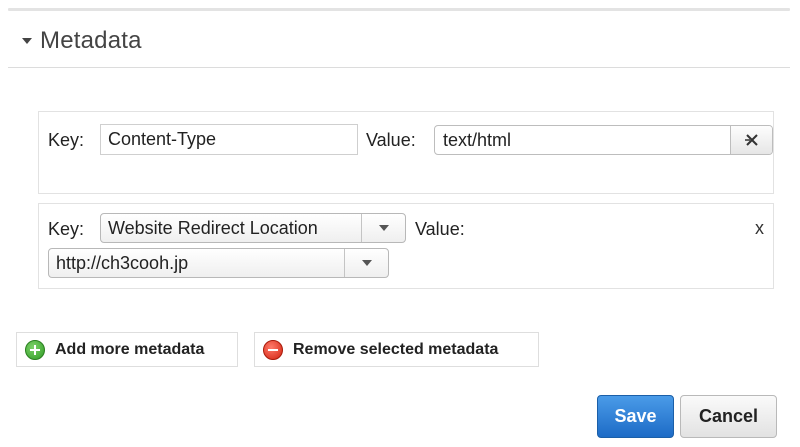  I want to click on add-metadata-button: Add more metadata, so click(127, 349).